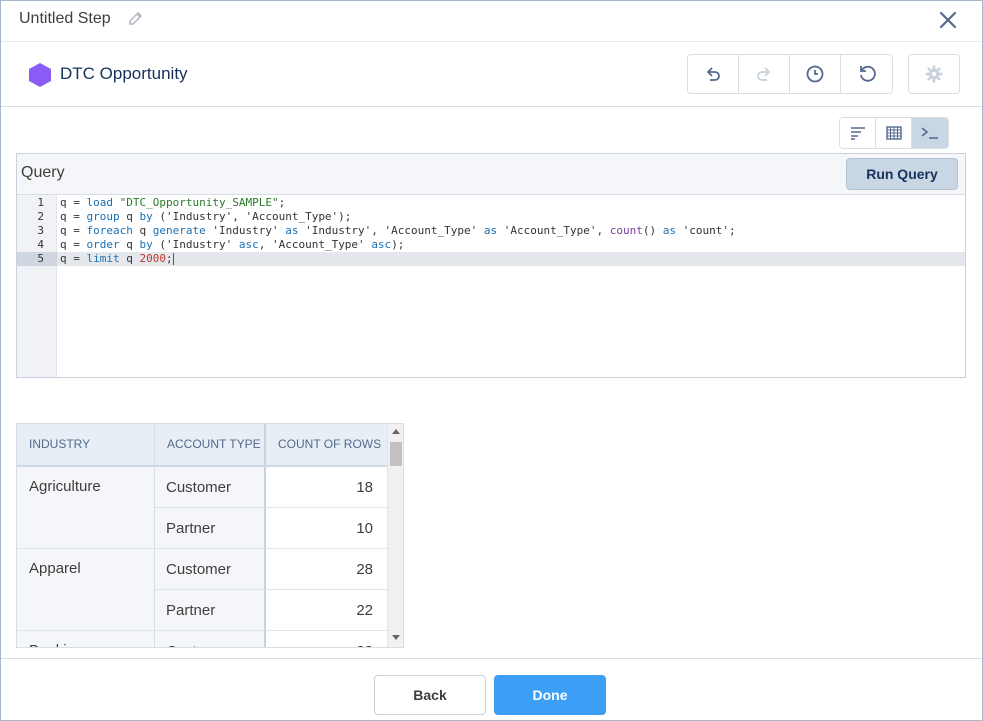 The image size is (983, 721). I want to click on undo-icon, so click(713, 74).